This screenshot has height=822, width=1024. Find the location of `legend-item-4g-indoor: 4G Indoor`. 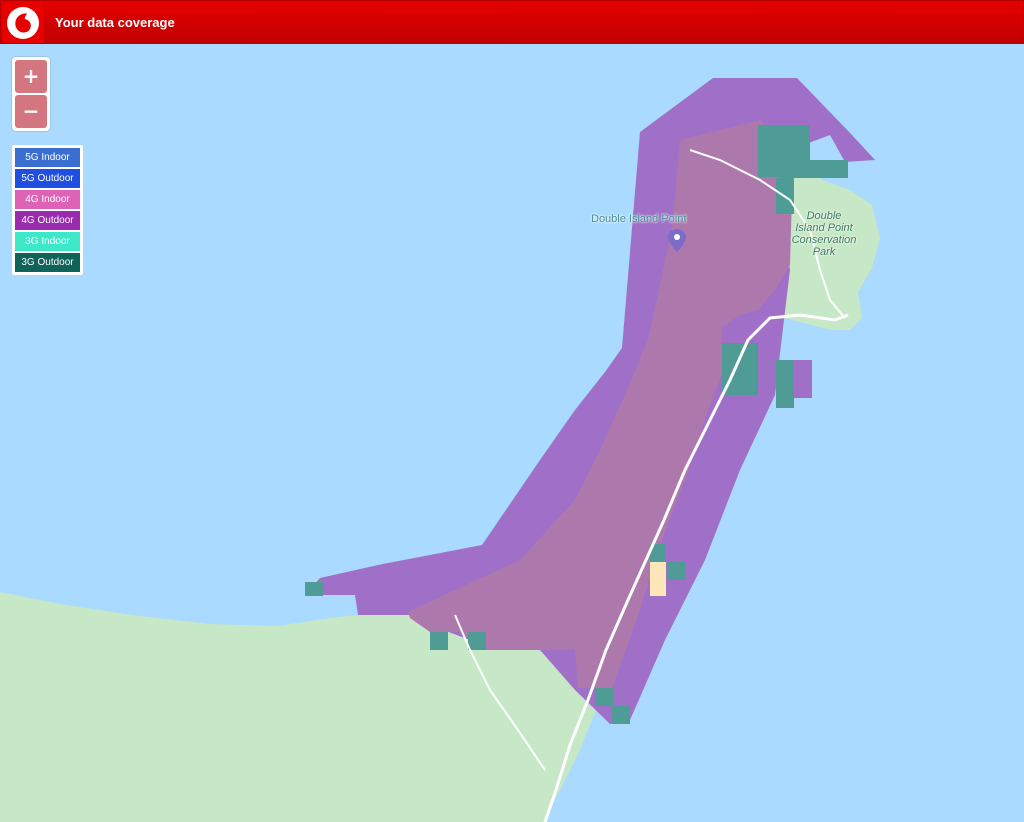

legend-item-4g-indoor: 4G Indoor is located at coordinates (47, 199).